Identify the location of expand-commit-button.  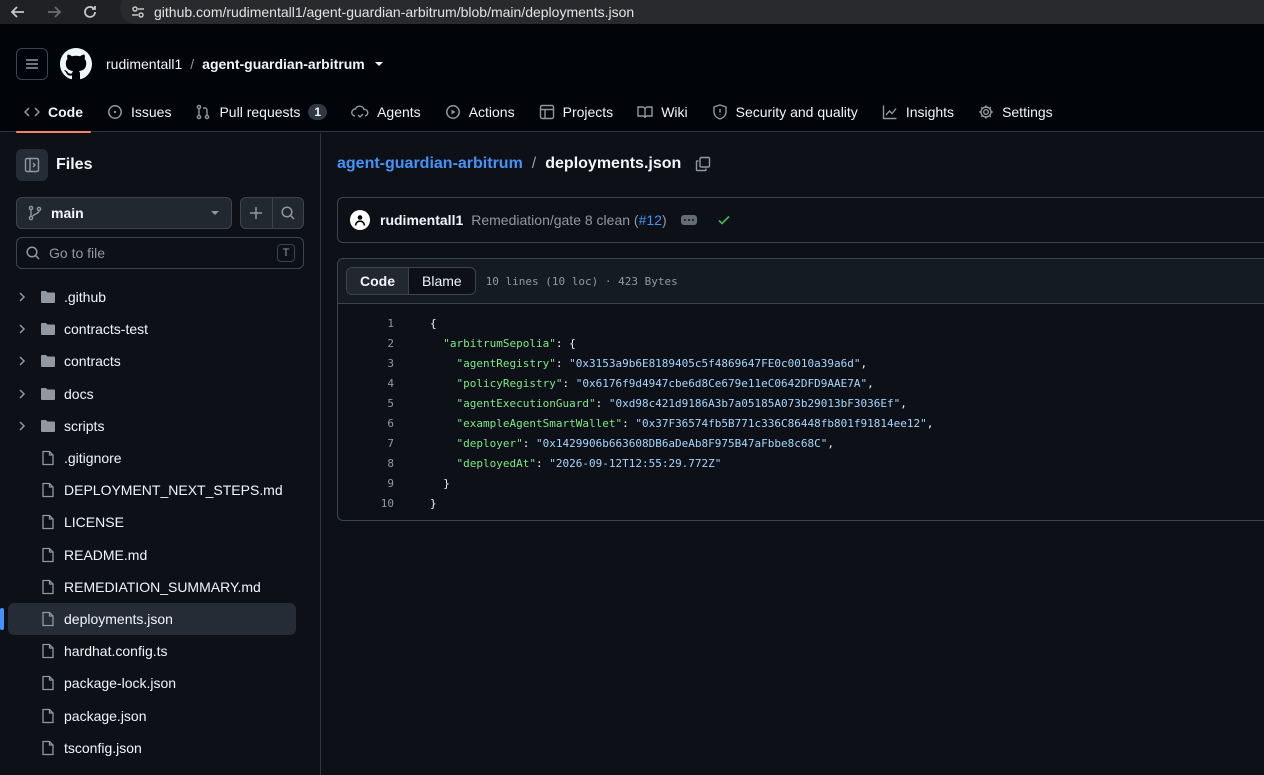
(688, 220).